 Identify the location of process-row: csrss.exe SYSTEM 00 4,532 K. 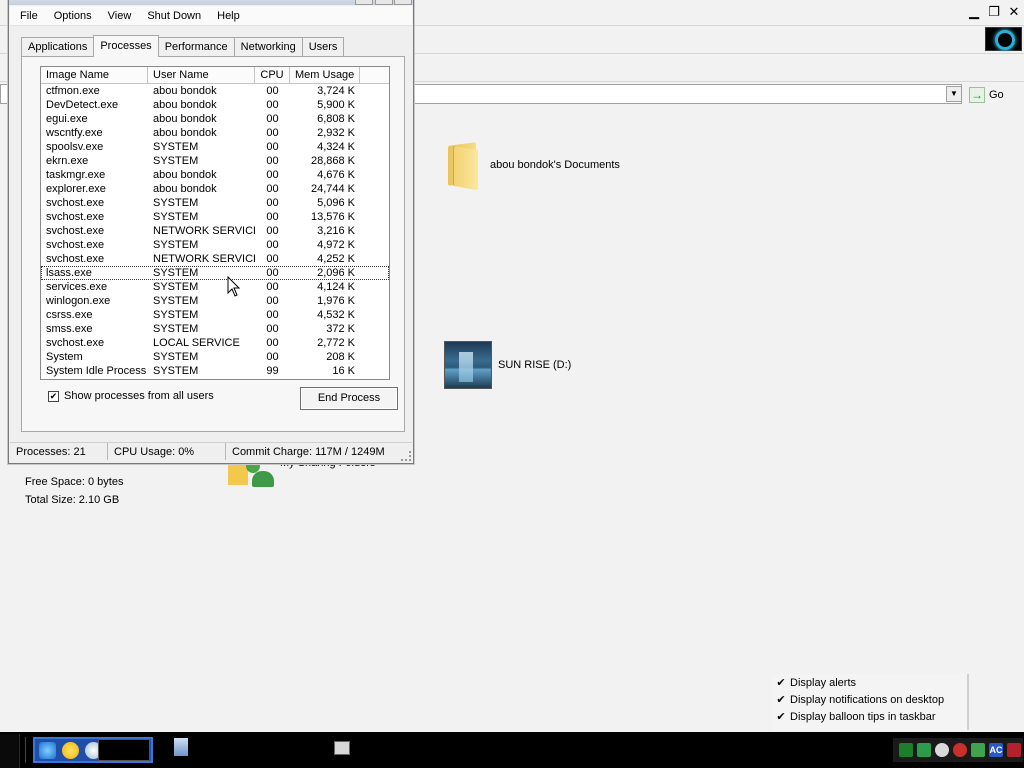
(215, 315).